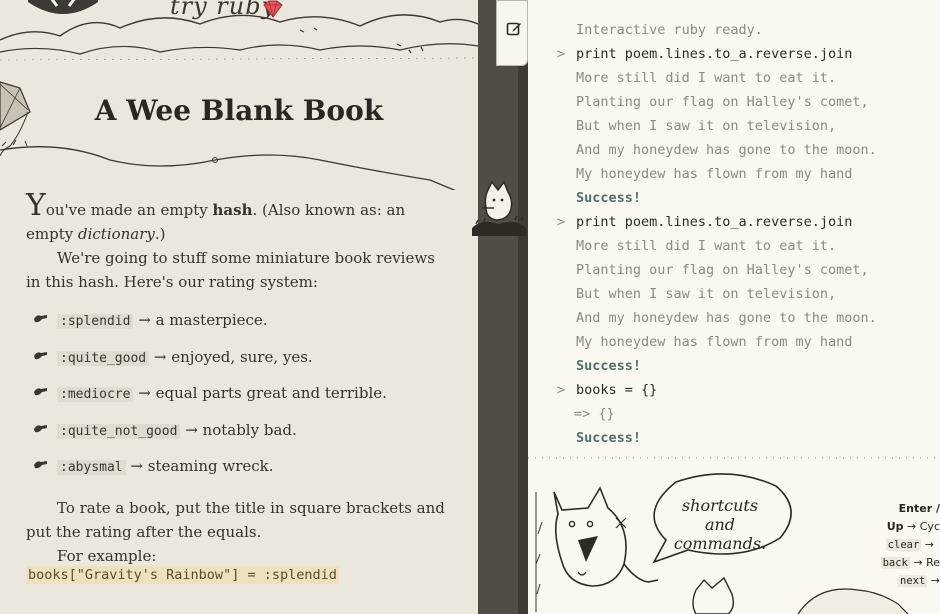 The image size is (940, 614). Describe the element at coordinates (500, 307) in the screenshot. I see `pane-divider` at that location.